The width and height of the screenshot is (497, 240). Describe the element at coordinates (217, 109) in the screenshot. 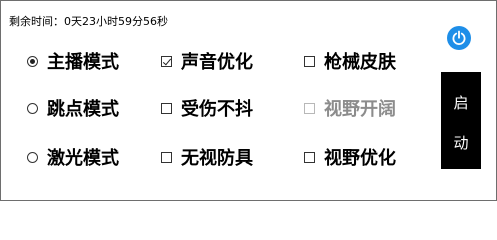

I see `option-label: 受伤不抖` at that location.